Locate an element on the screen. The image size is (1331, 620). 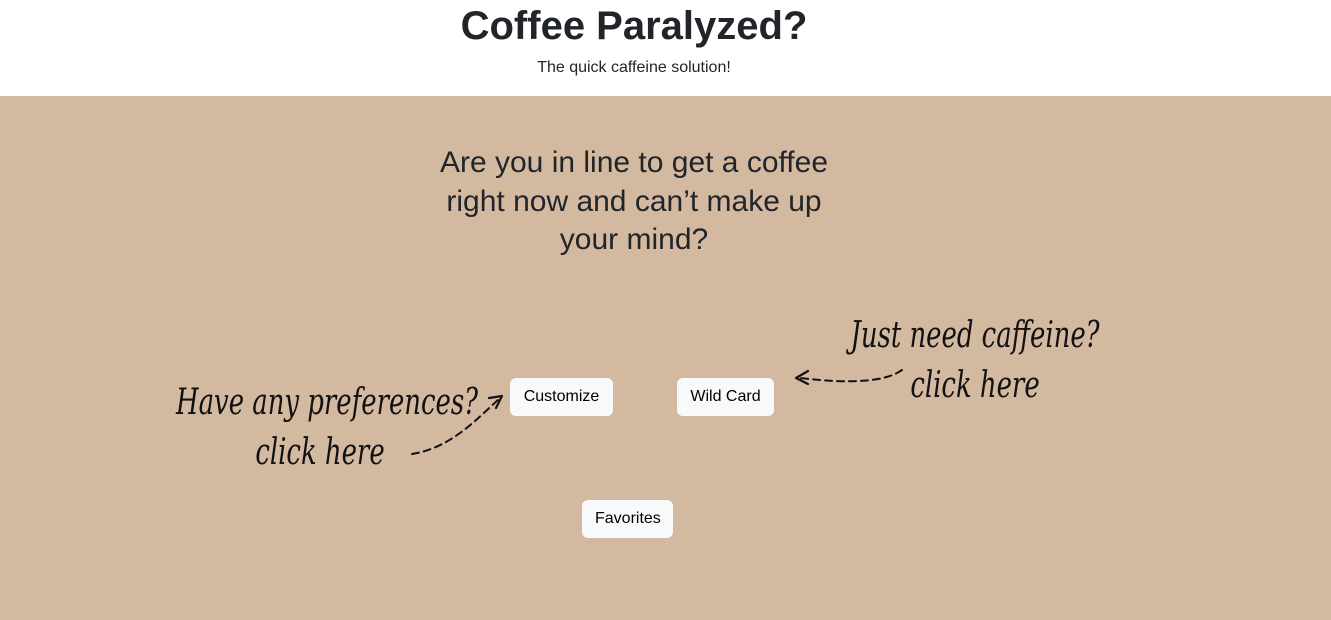
favorites-button: Favorites is located at coordinates (627, 519).